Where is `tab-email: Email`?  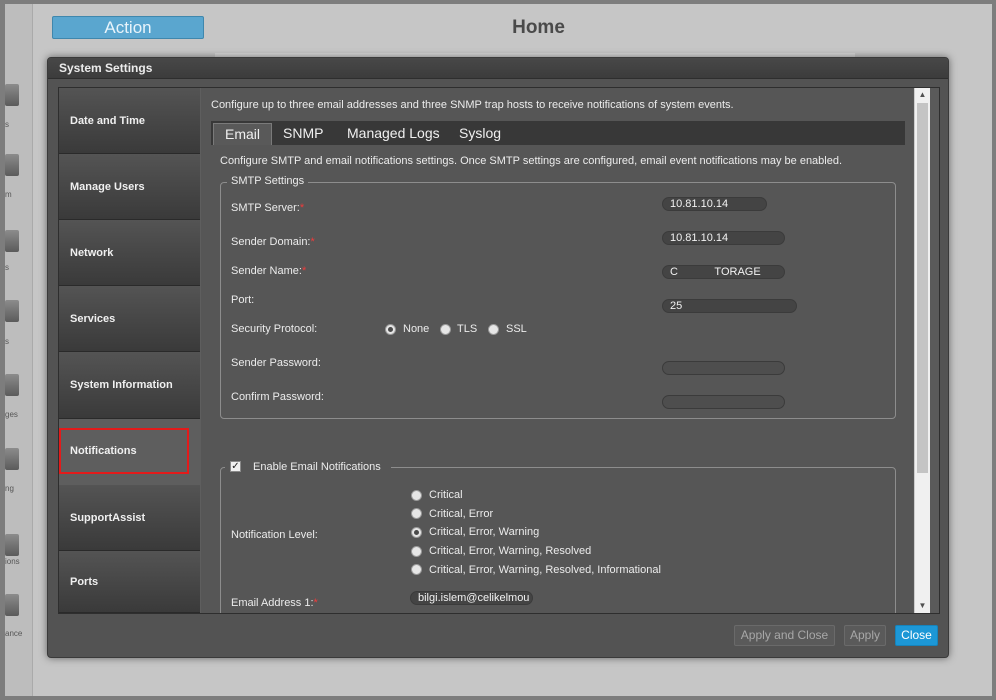 tab-email: Email is located at coordinates (243, 134).